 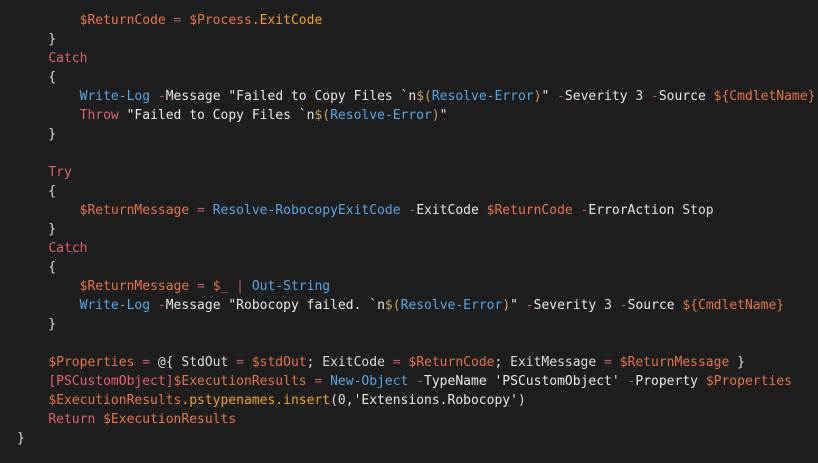 I want to click on code-token: Try, so click(x=60, y=172).